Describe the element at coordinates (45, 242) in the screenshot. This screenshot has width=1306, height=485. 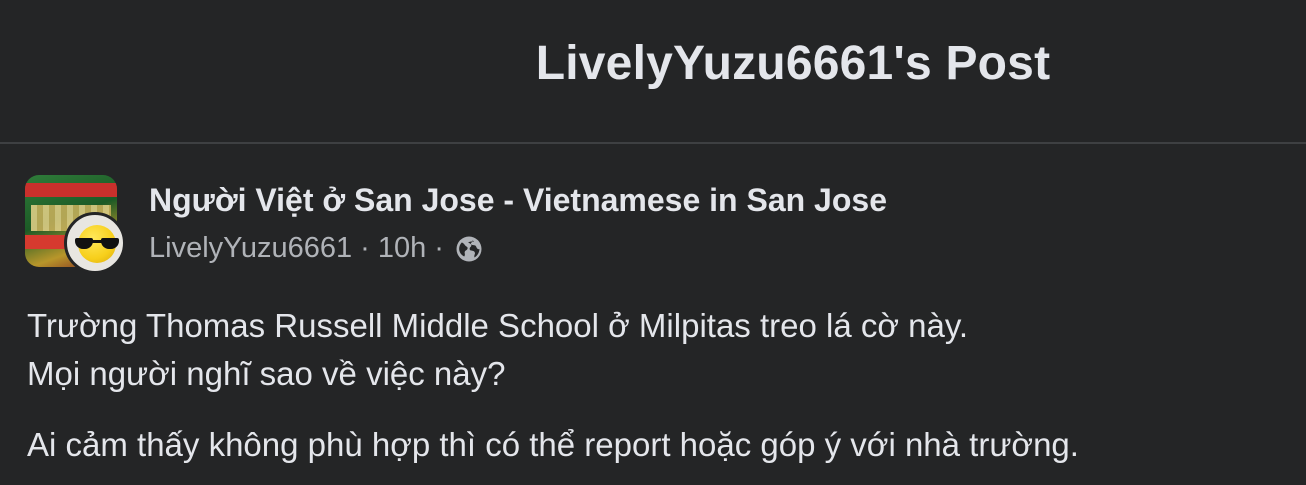
I see `group-avatar-ribbon` at that location.